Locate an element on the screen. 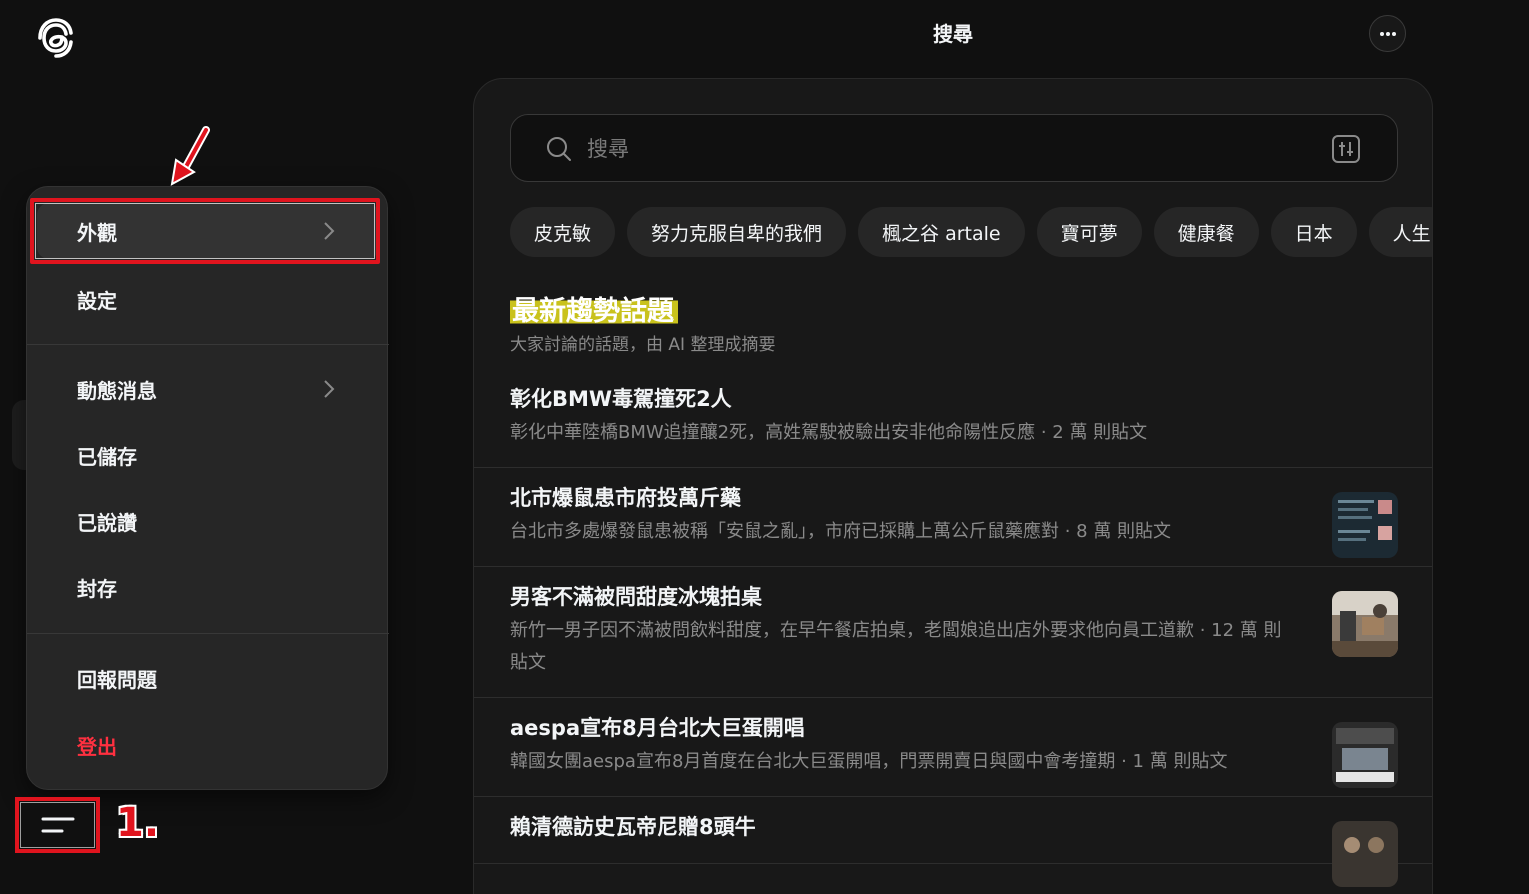 This screenshot has width=1529, height=894. trending-item-title: aespa宣布8月台北大巨蛋開唱 is located at coordinates (657, 728).